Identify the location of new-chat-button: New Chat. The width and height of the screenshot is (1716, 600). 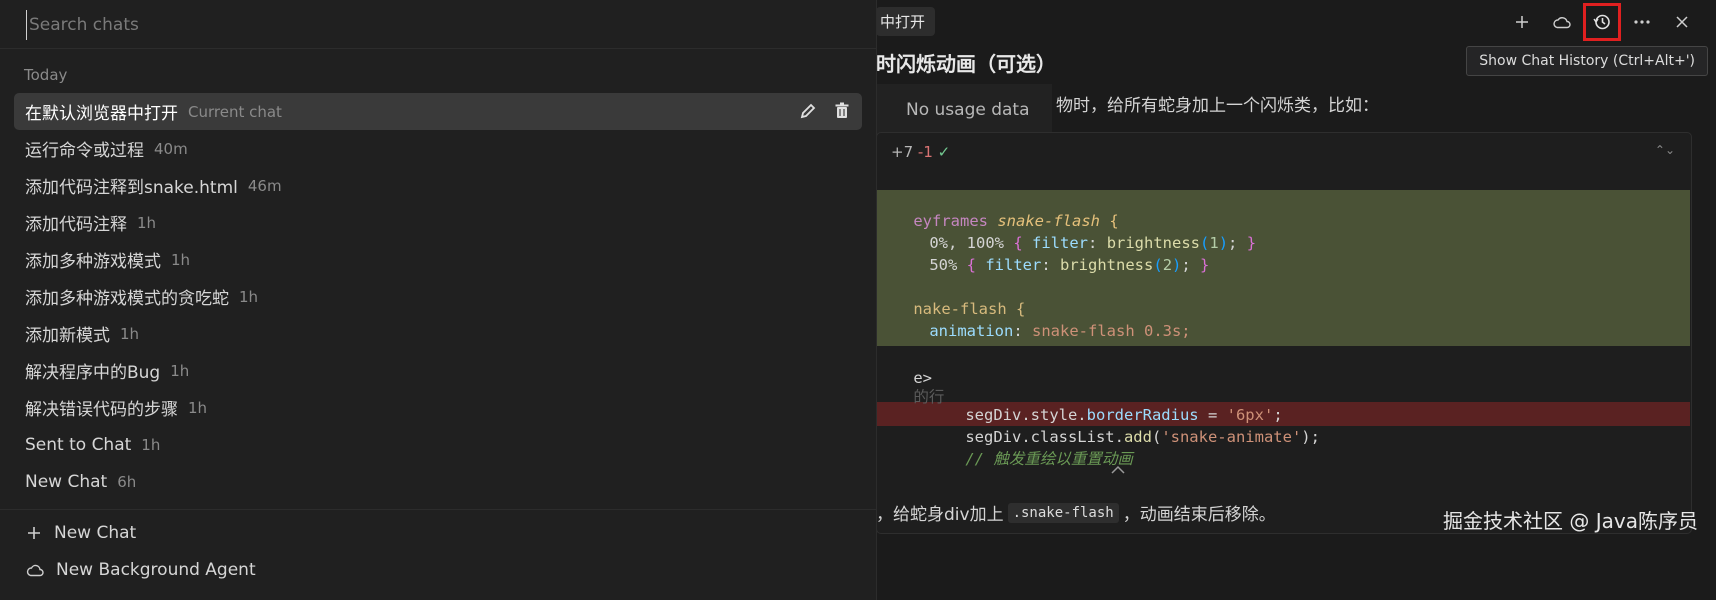
(81, 533).